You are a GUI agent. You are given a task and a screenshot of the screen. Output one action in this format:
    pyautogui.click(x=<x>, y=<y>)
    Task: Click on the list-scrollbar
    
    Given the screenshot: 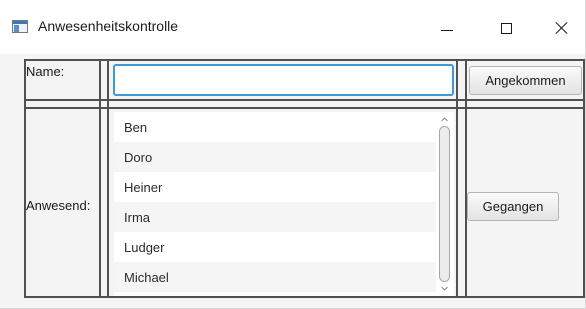 What is the action you would take?
    pyautogui.click(x=445, y=204)
    